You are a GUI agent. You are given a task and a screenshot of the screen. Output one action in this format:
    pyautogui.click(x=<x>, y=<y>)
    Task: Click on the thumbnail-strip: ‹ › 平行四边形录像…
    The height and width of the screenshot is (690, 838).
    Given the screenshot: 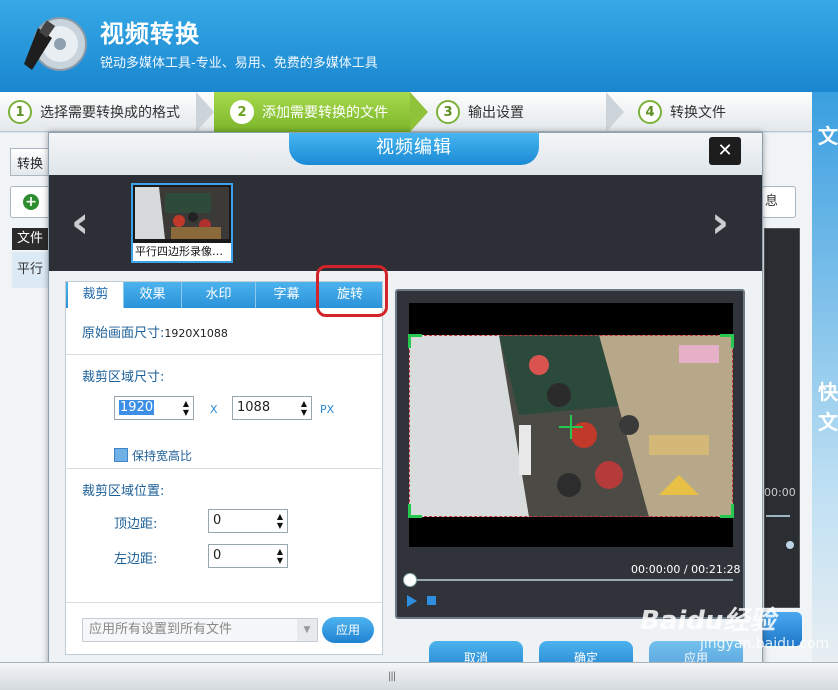 What is the action you would take?
    pyautogui.click(x=405, y=223)
    